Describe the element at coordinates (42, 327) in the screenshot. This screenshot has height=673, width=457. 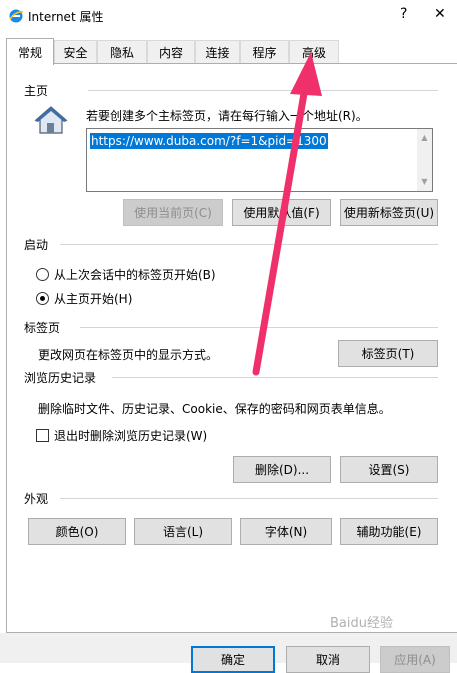
I see `tabs-group-label: 标签页` at that location.